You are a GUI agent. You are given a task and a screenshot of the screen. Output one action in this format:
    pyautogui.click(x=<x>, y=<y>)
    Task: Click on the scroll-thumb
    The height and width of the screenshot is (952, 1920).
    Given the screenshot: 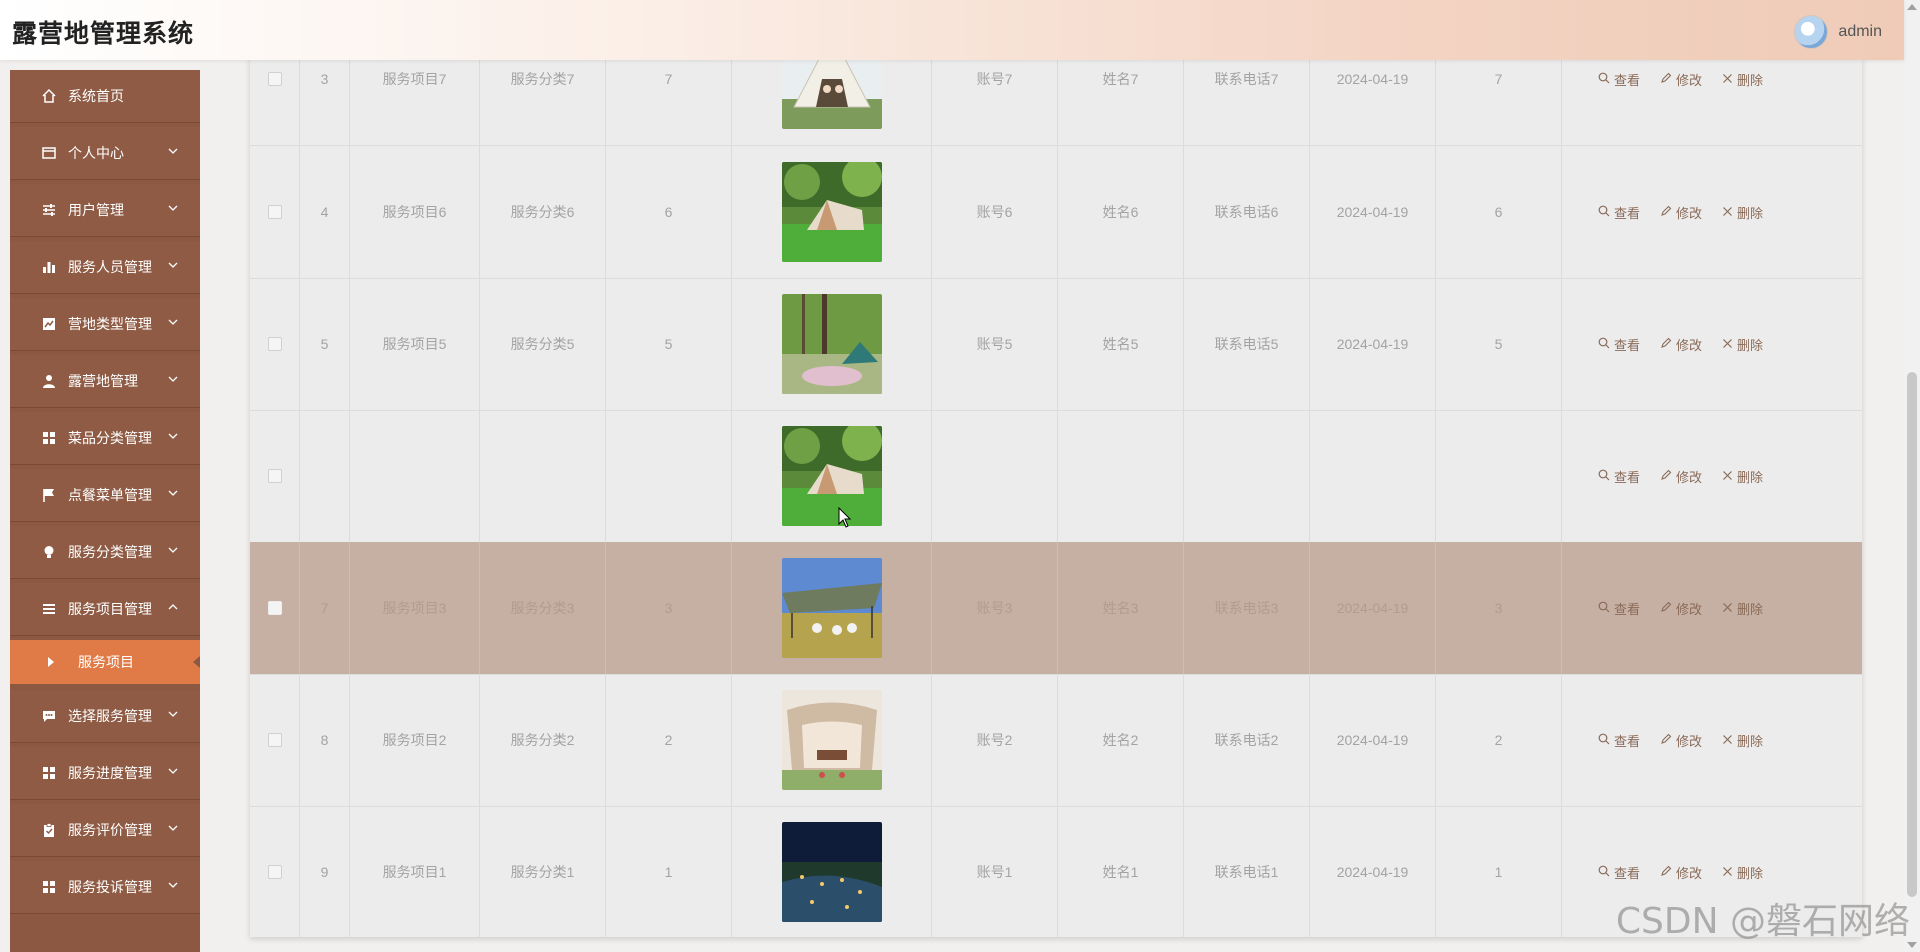 What is the action you would take?
    pyautogui.click(x=1912, y=634)
    